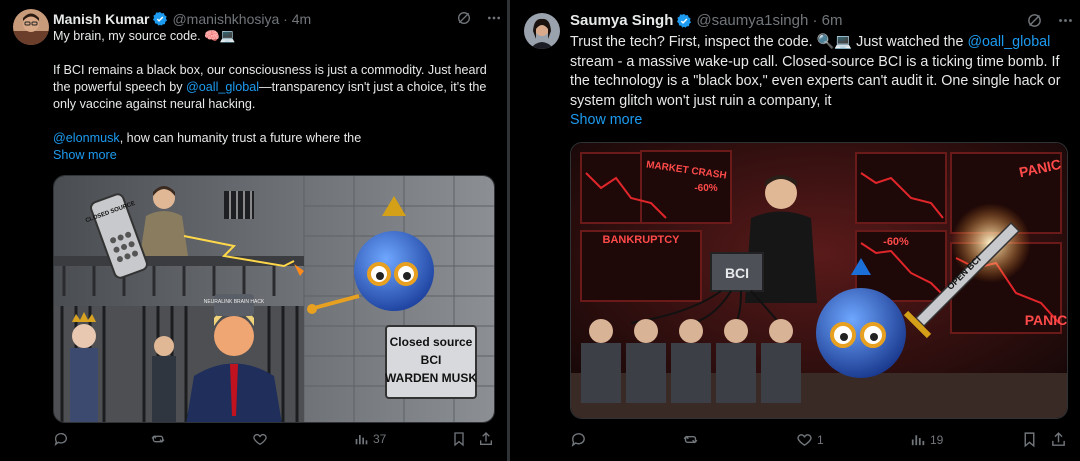 This screenshot has height=461, width=1080. I want to click on post-time: 6m, so click(832, 21).